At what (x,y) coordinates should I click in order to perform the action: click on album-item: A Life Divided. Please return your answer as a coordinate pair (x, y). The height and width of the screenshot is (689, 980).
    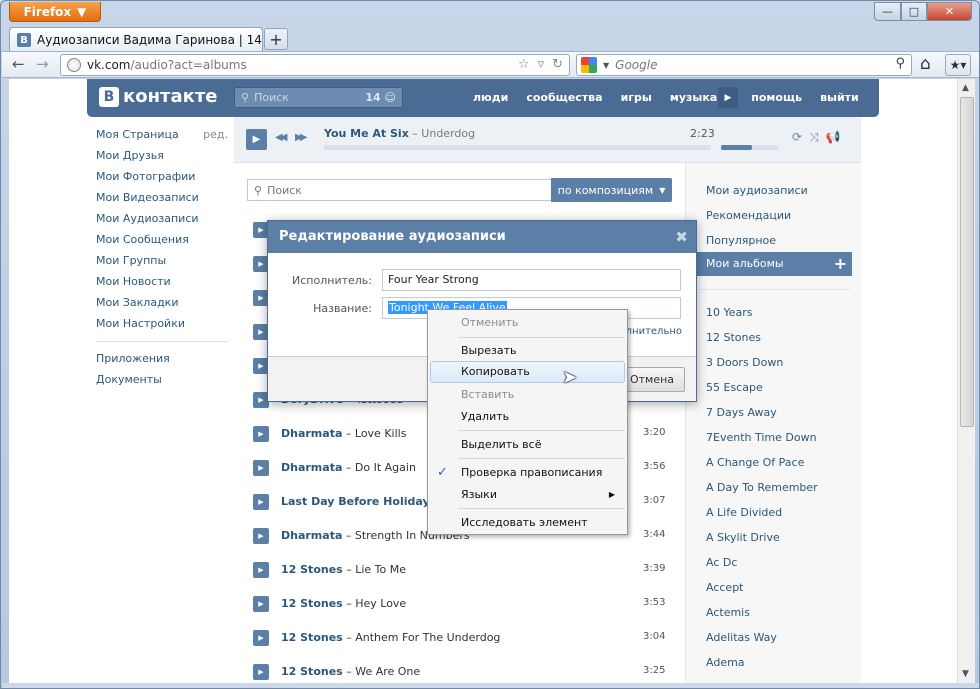
    Looking at the image, I should click on (744, 512).